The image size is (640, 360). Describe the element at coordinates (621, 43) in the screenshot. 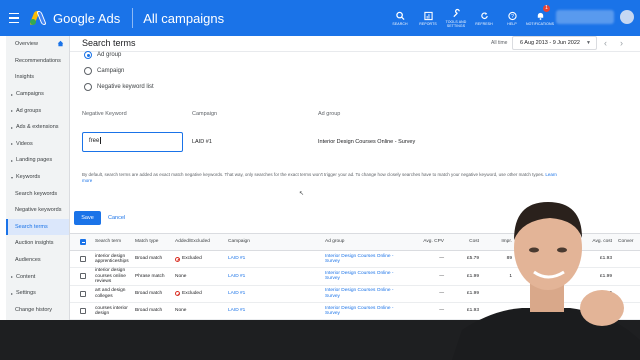

I see `next-period-icon: ›` at that location.